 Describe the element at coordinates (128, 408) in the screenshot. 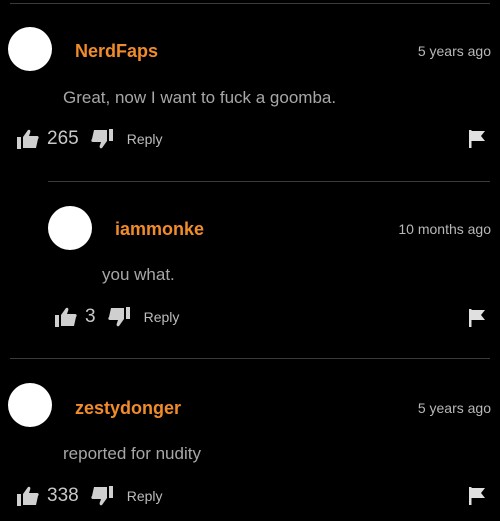

I see `comment-username: zestydonger` at that location.